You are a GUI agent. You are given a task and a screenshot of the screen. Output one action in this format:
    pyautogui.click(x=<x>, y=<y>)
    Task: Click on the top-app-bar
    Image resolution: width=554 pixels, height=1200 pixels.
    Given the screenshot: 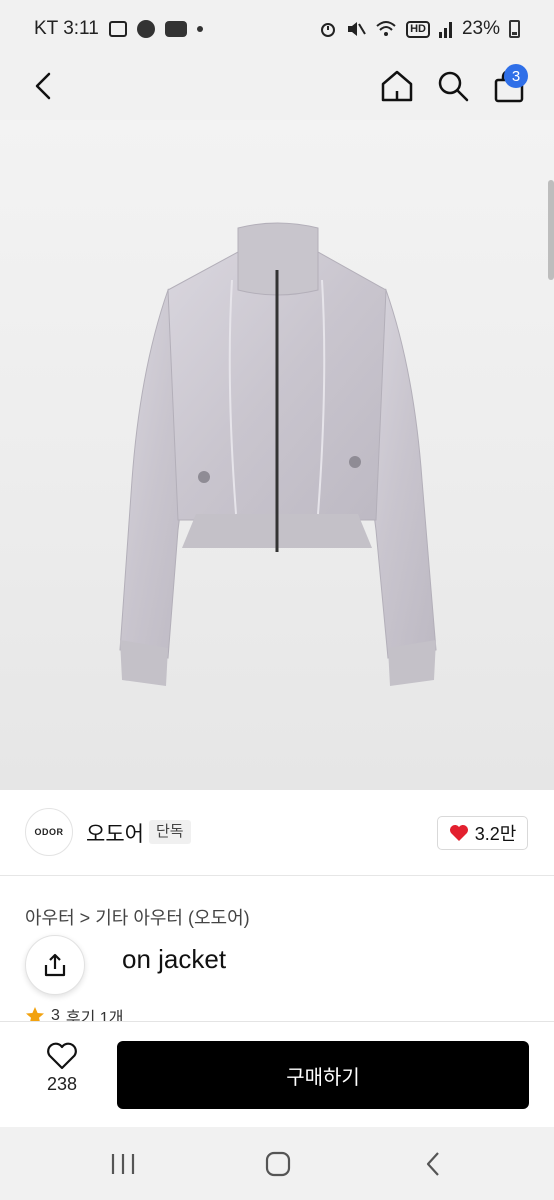 What is the action you would take?
    pyautogui.click(x=277, y=89)
    